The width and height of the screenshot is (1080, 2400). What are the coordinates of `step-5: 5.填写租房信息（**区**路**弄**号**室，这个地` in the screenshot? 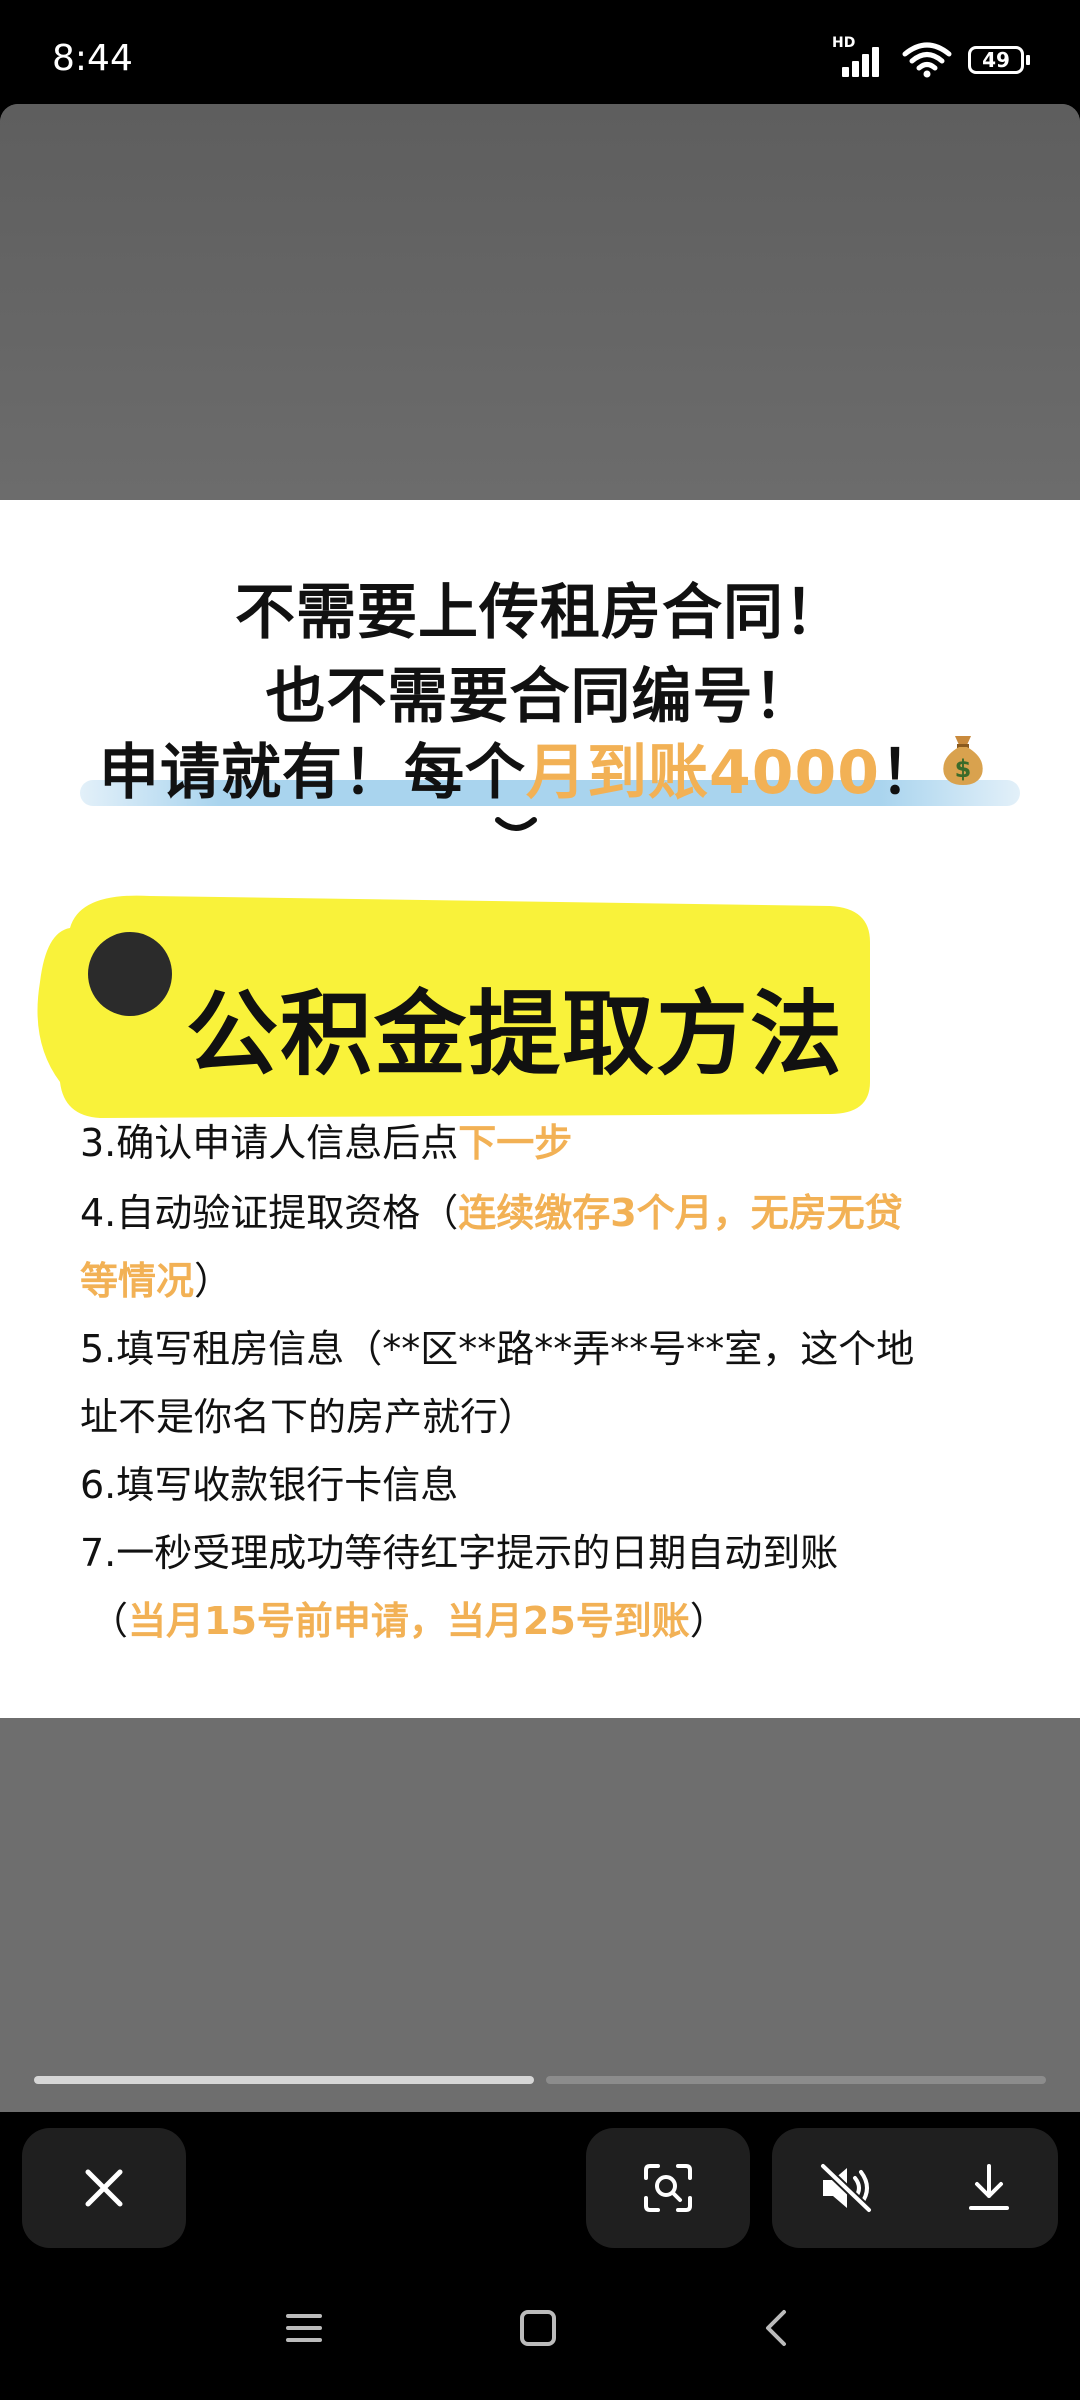 It's located at (497, 1349).